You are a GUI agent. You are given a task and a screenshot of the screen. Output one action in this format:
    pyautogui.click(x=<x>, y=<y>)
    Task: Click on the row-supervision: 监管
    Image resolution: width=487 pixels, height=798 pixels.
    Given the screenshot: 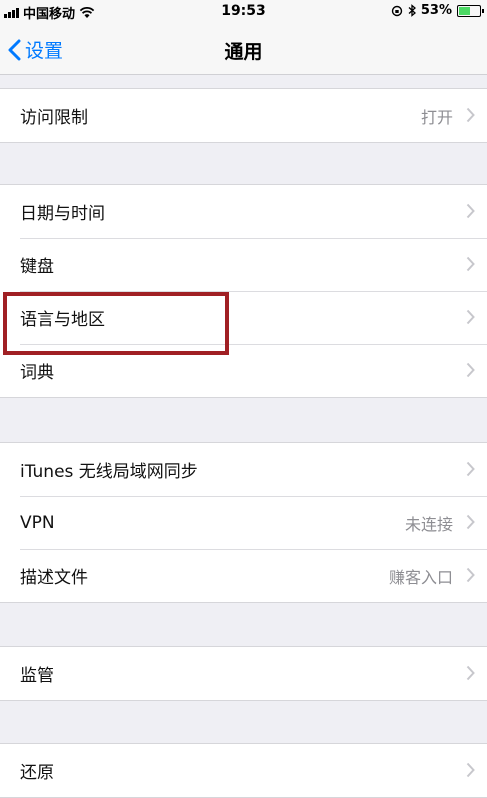 What is the action you would take?
    pyautogui.click(x=243, y=673)
    